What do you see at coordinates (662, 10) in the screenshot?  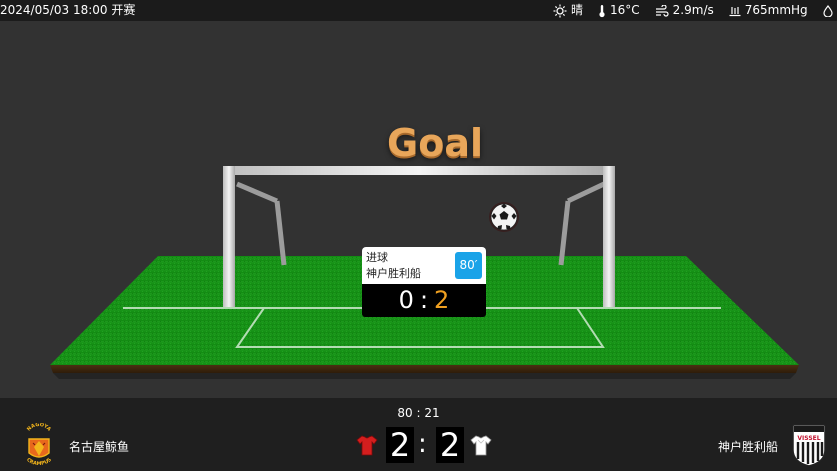 I see `wind-icon` at bounding box center [662, 10].